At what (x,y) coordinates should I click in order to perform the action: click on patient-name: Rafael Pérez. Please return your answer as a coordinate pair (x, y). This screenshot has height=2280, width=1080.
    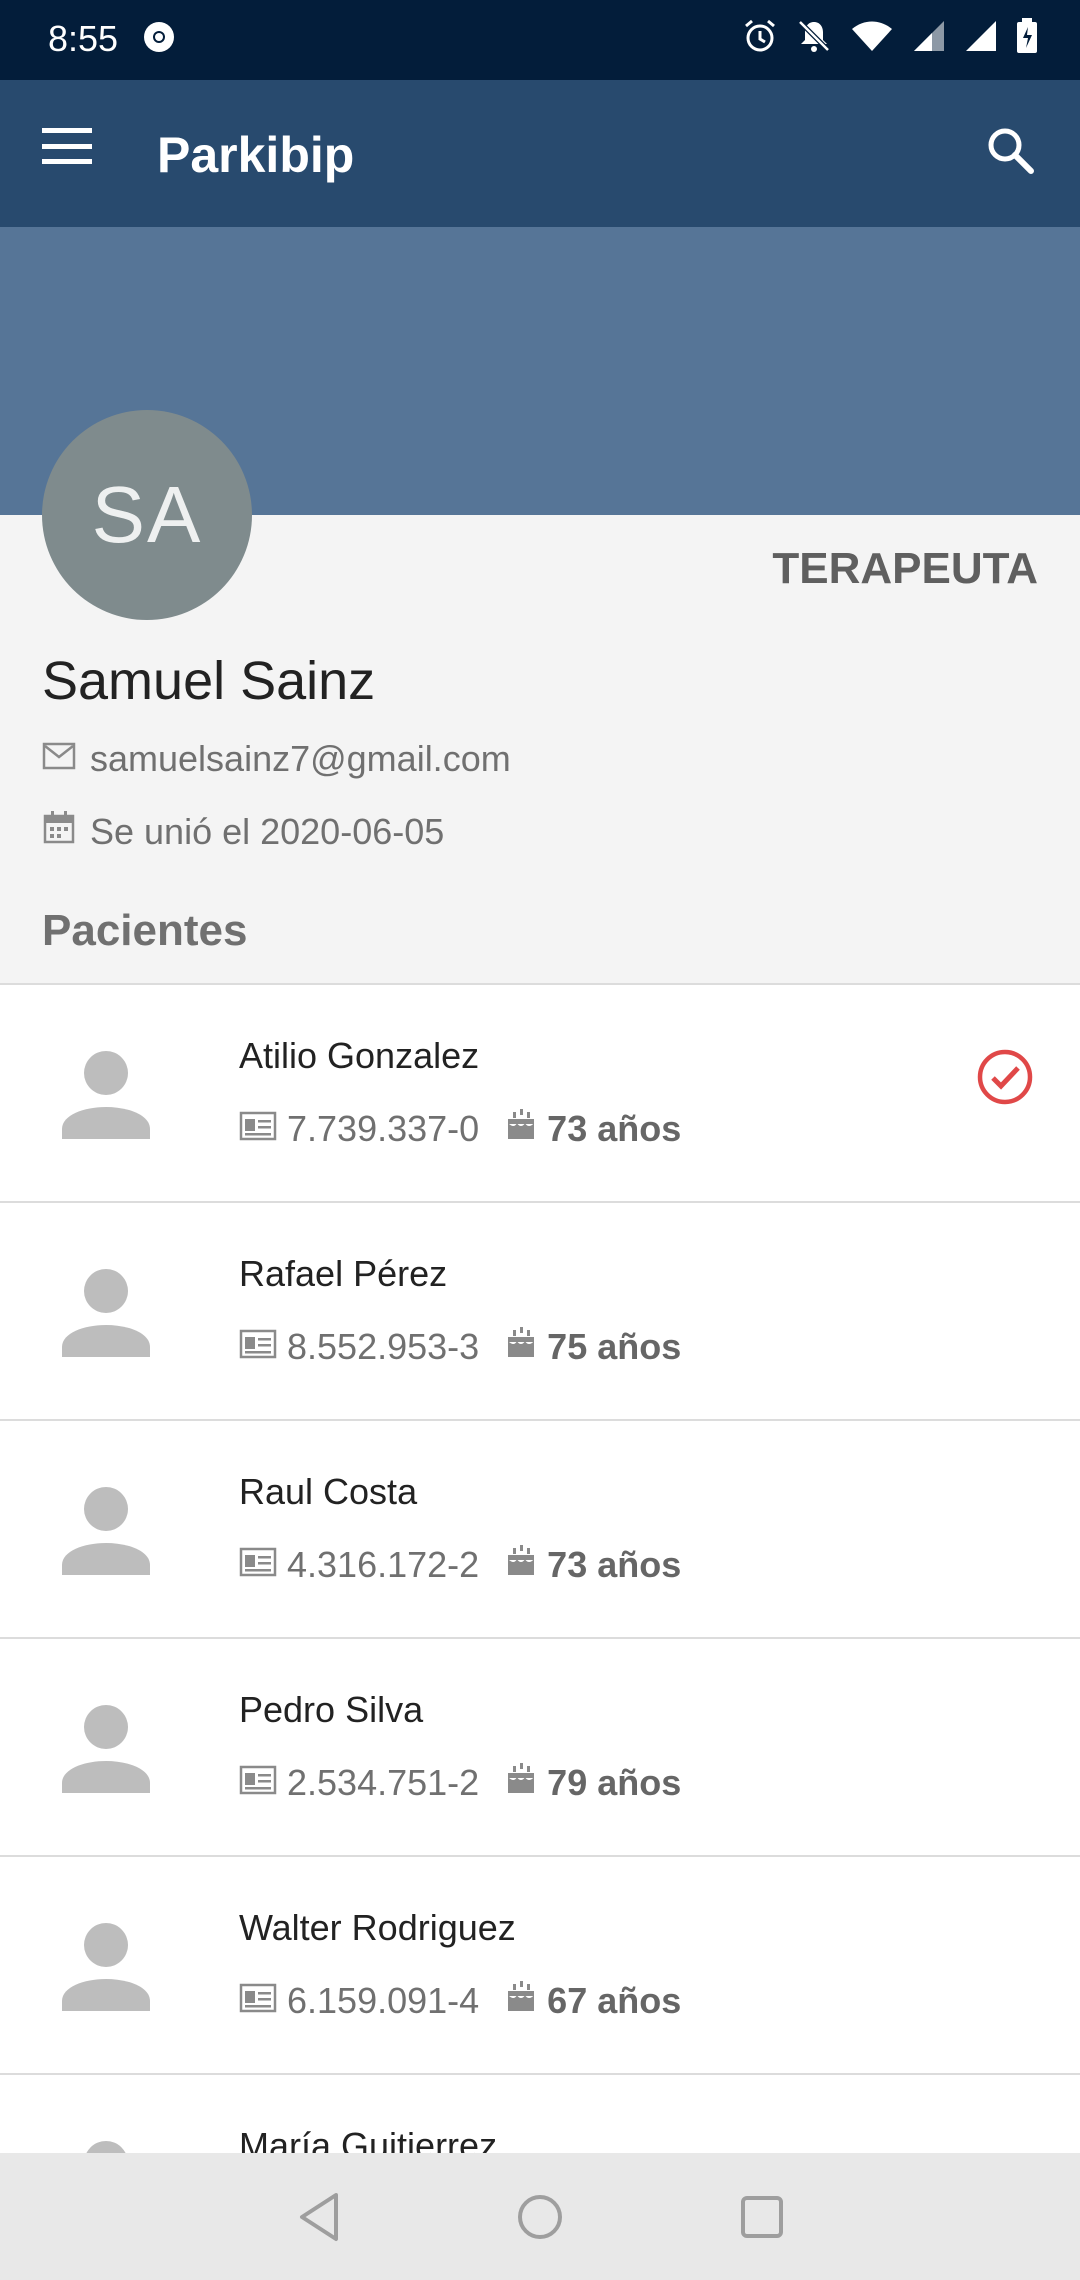
    Looking at the image, I should click on (343, 1273).